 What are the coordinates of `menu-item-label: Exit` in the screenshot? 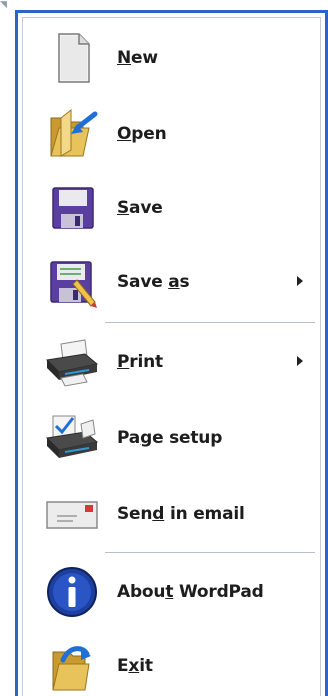 It's located at (135, 666).